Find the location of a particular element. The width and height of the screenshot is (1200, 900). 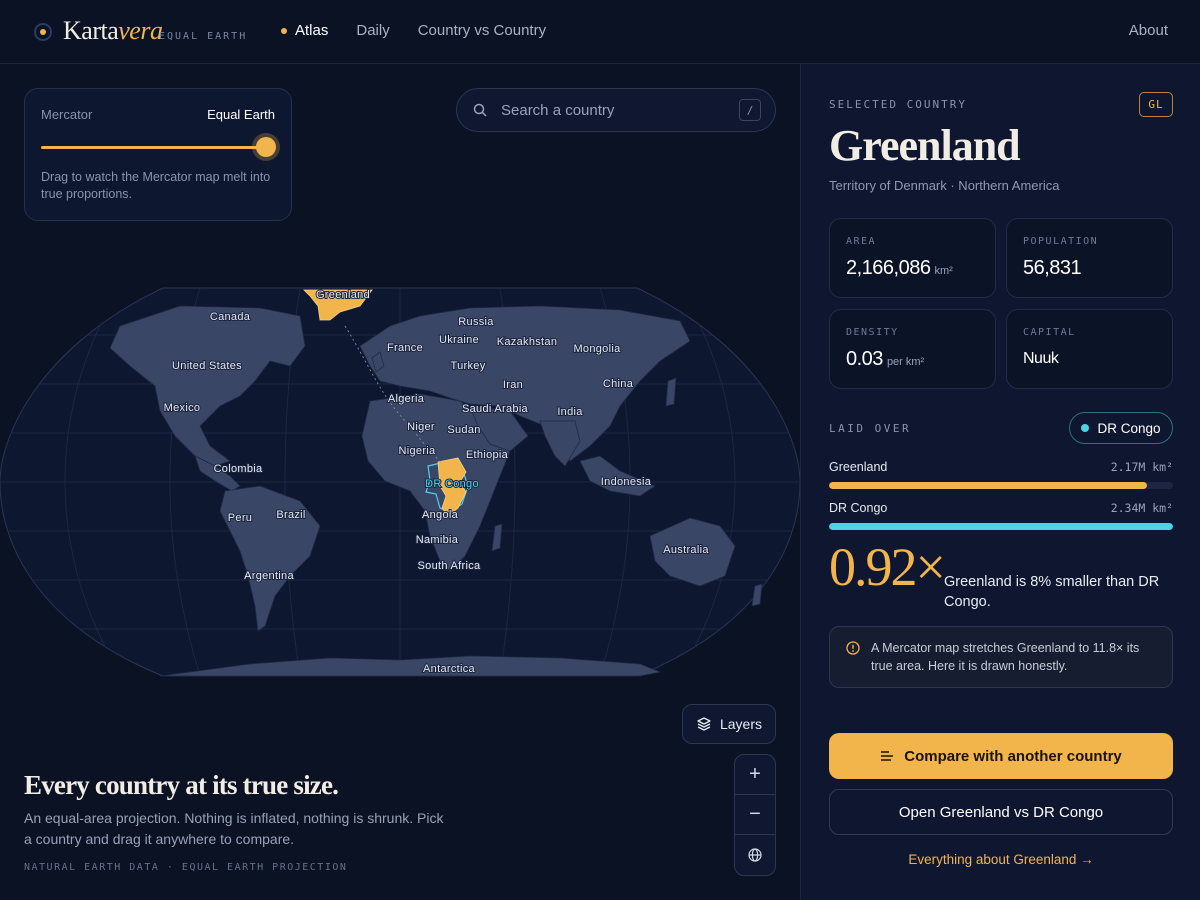

country-search: / is located at coordinates (616, 110).